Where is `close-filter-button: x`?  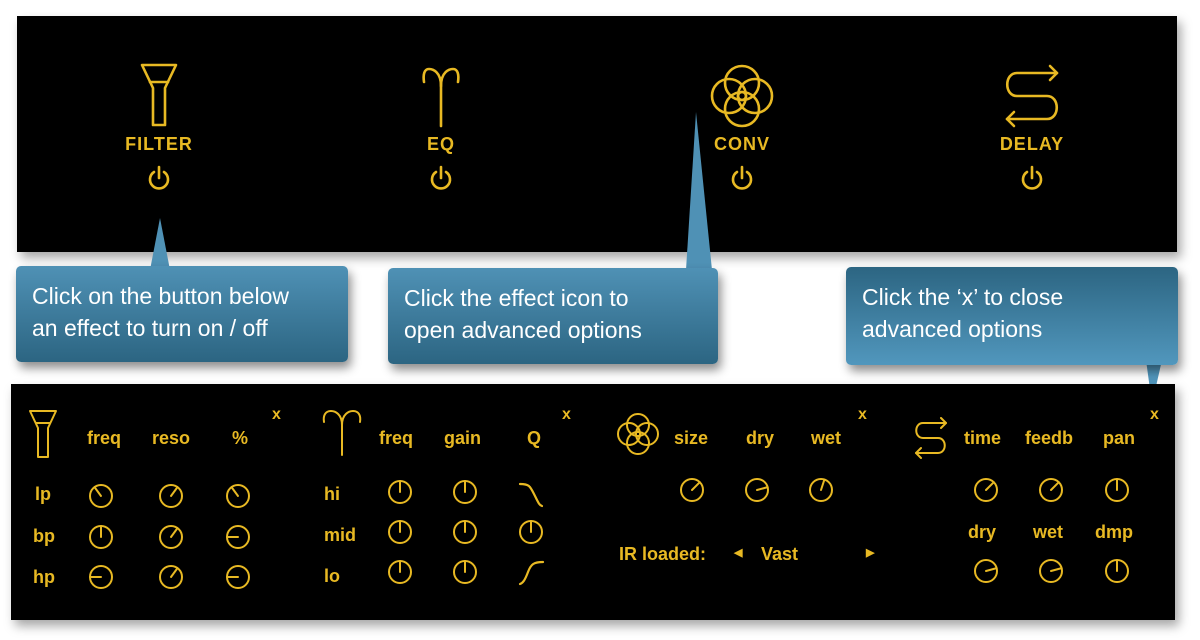
close-filter-button: x is located at coordinates (276, 415).